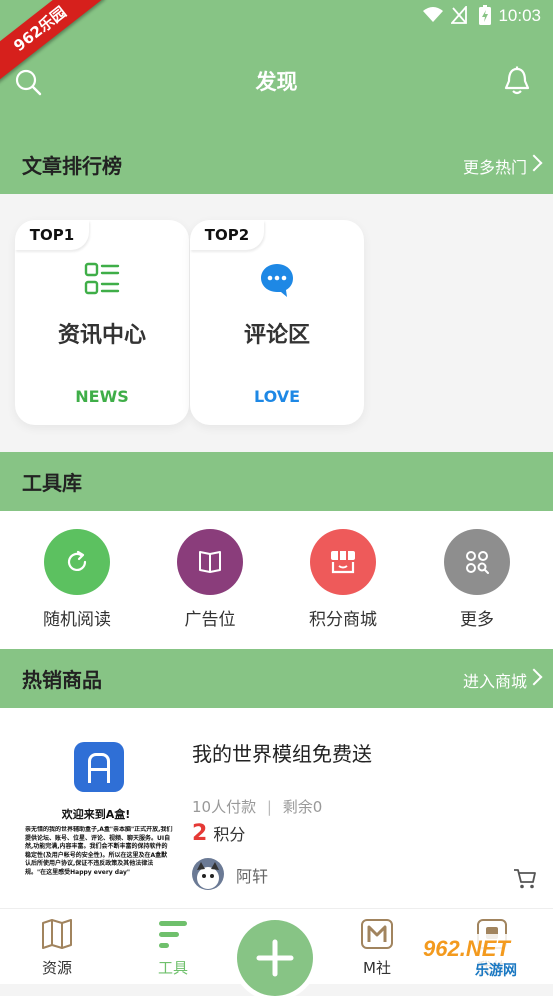 The image size is (553, 996). I want to click on wifi-icon, so click(433, 14).